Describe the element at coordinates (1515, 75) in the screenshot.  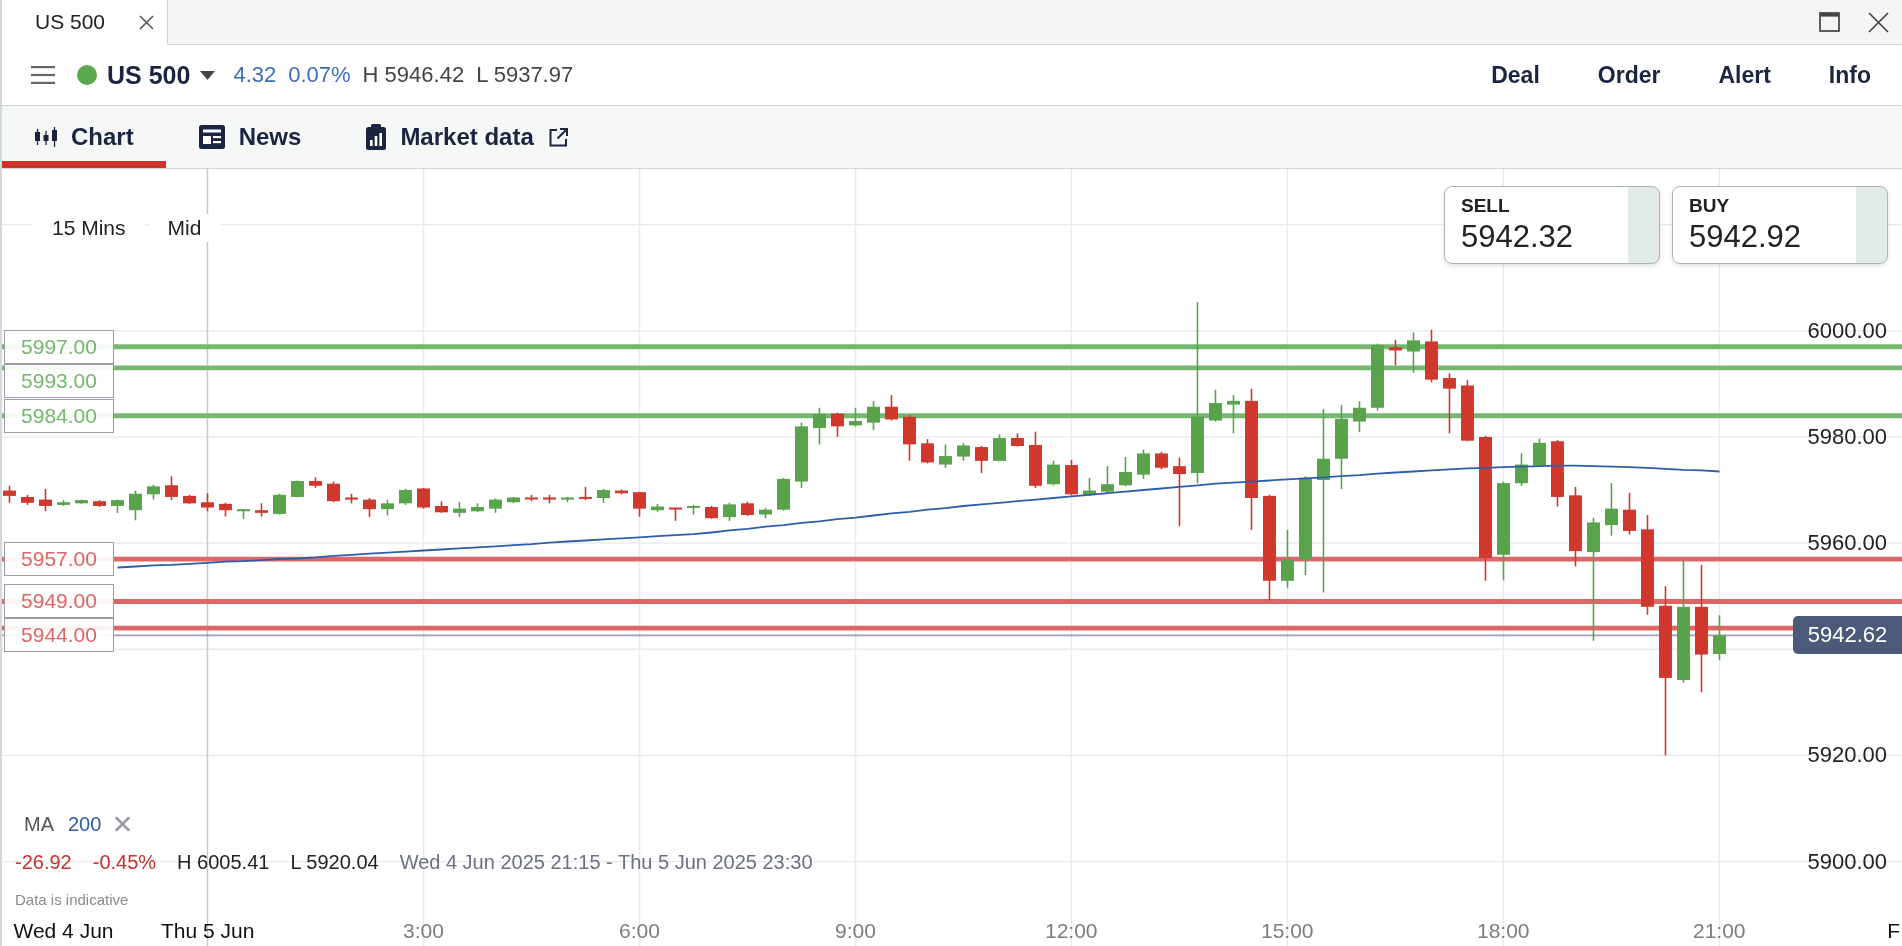
I see `deal-button: Deal` at that location.